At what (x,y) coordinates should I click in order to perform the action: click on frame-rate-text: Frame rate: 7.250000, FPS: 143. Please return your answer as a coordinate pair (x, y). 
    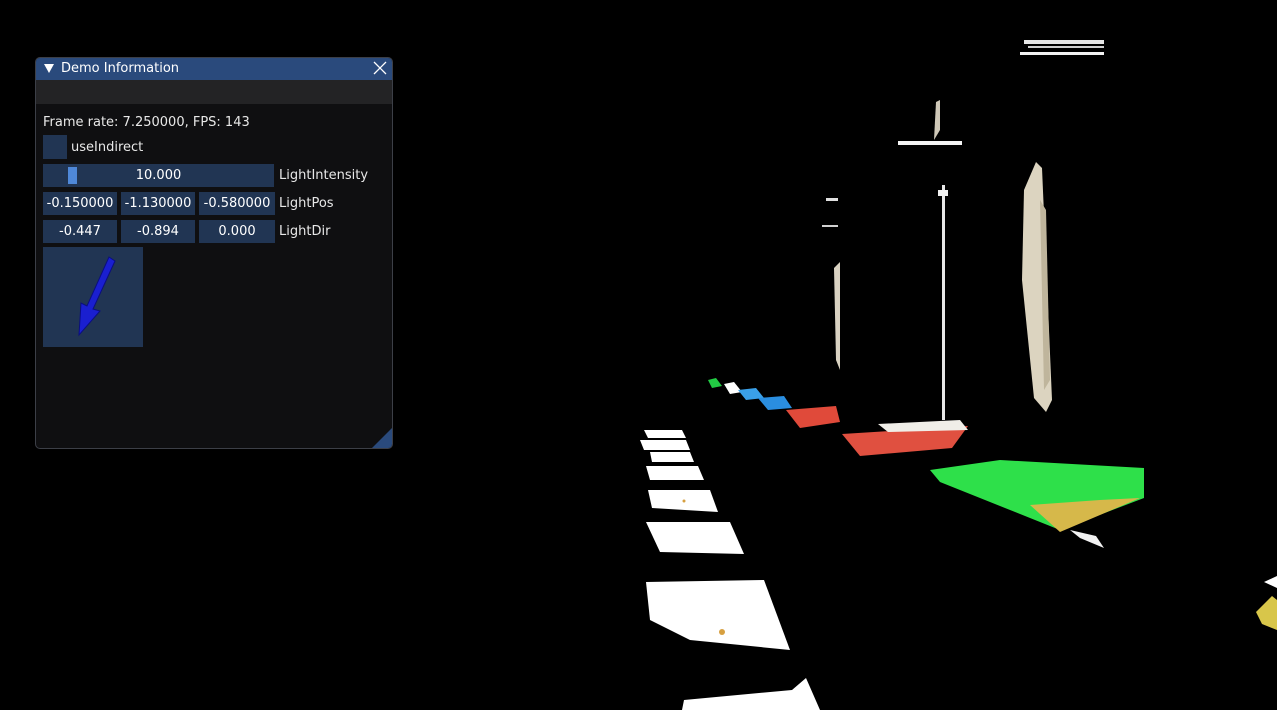
    Looking at the image, I should click on (146, 122).